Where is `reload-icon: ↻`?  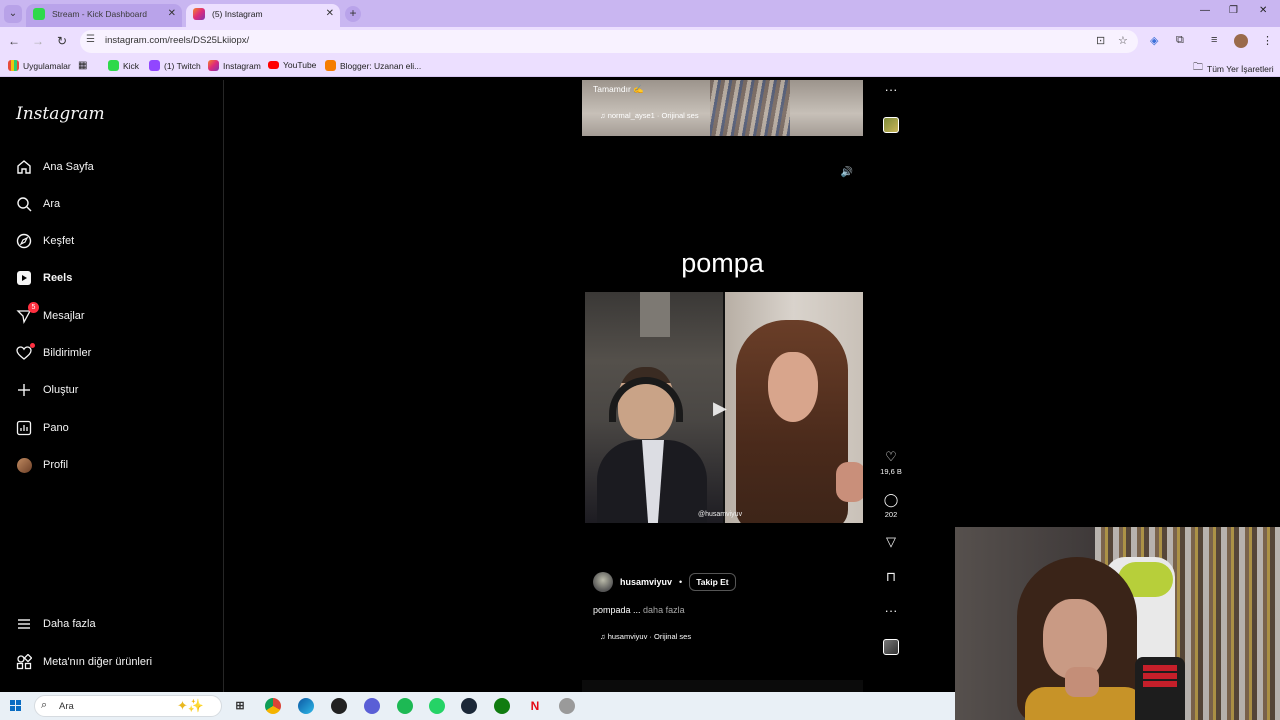 reload-icon: ↻ is located at coordinates (62, 41).